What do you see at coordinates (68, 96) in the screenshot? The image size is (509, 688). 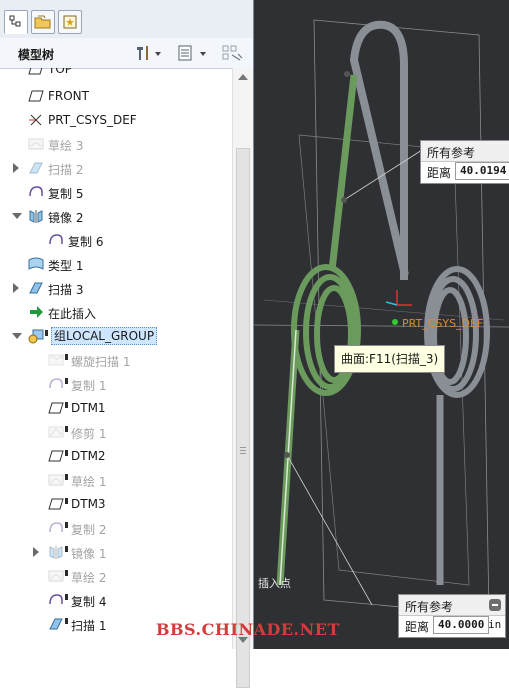 I see `tree-item-label: FRONT` at bounding box center [68, 96].